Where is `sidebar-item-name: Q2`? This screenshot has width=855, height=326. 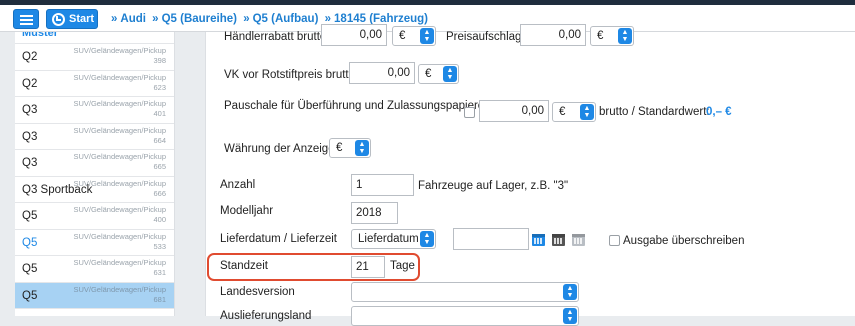
sidebar-item-name: Q2 is located at coordinates (30, 83).